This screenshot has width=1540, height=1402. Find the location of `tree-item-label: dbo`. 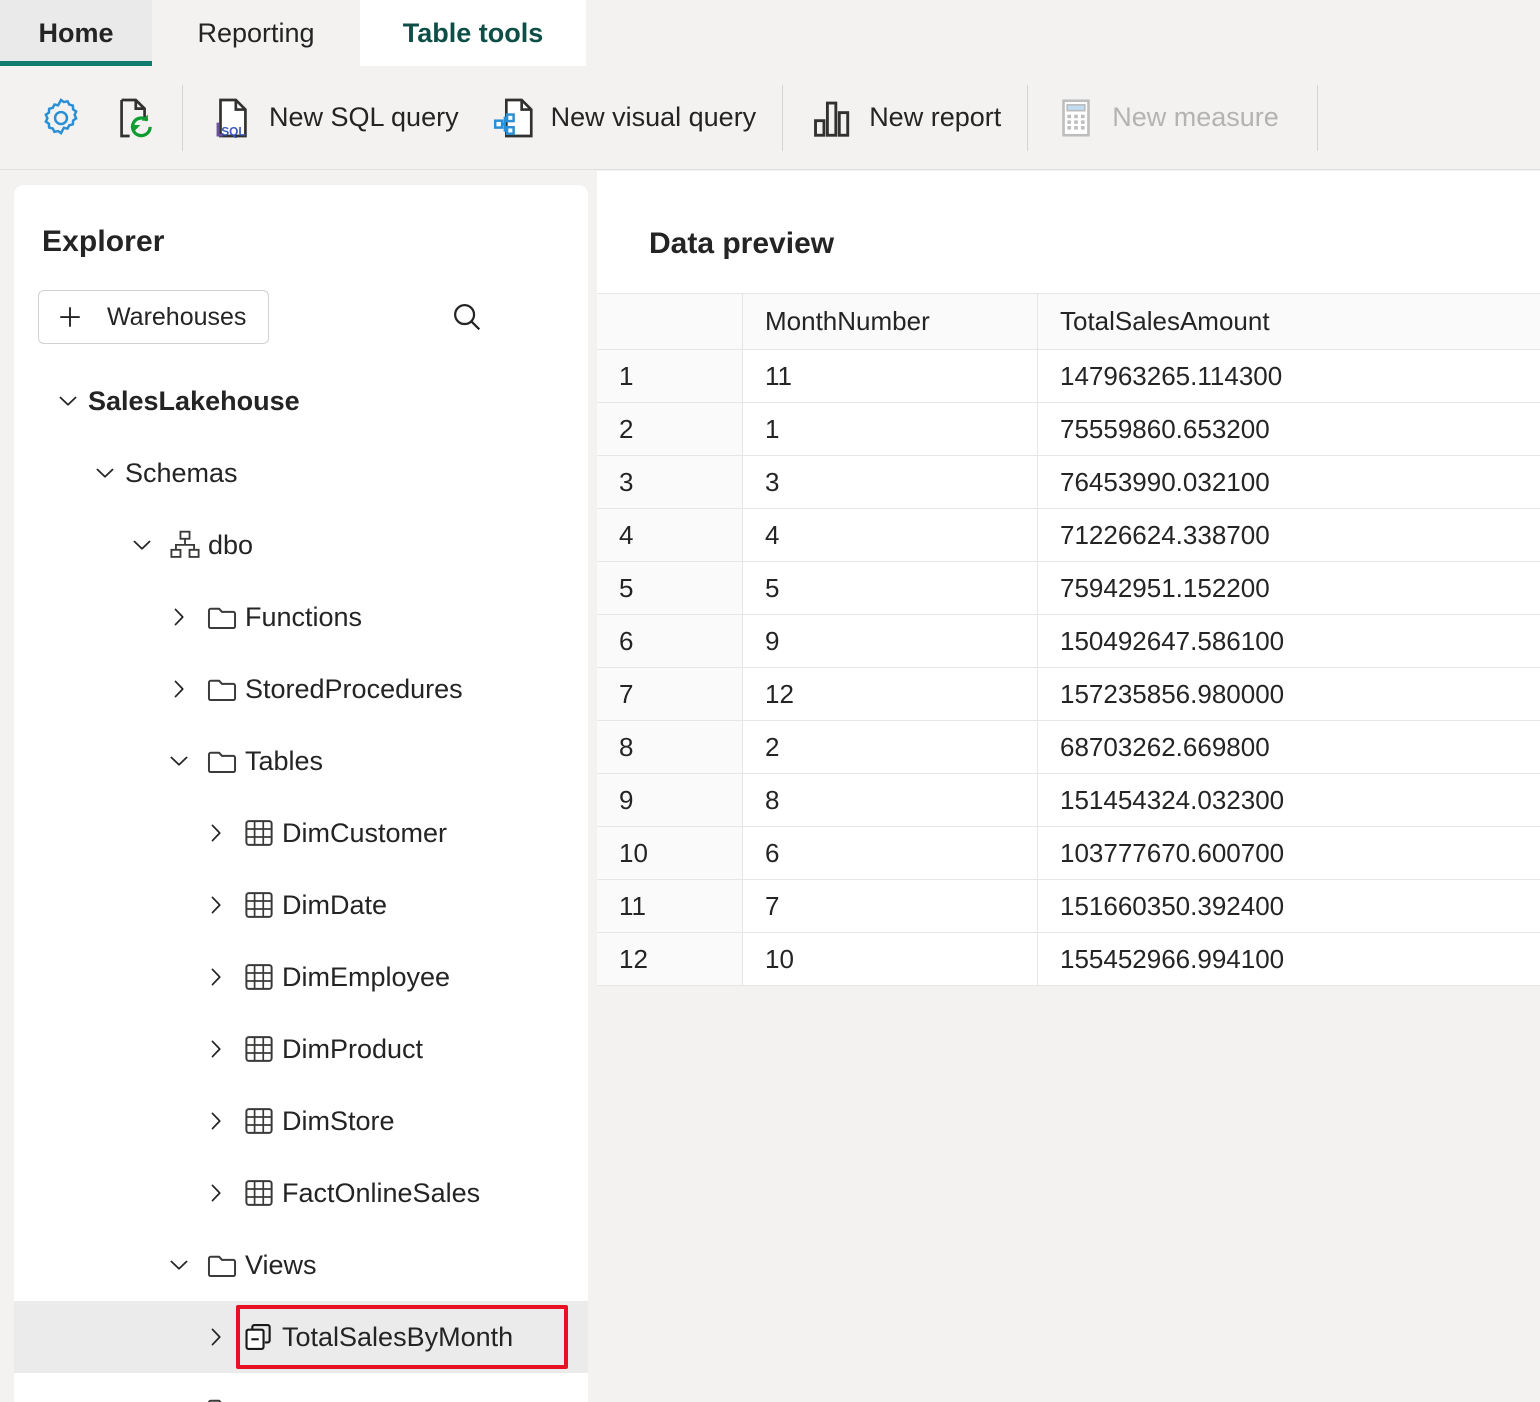

tree-item-label: dbo is located at coordinates (231, 544).